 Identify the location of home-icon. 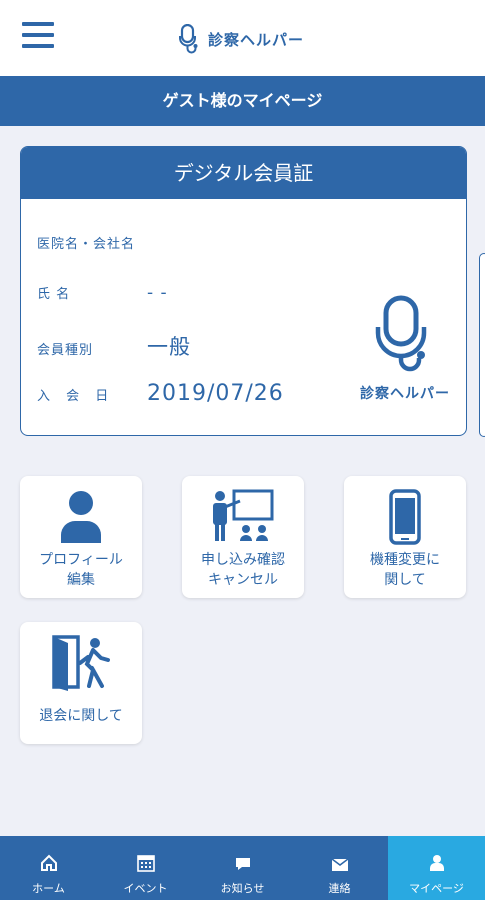
(48, 862).